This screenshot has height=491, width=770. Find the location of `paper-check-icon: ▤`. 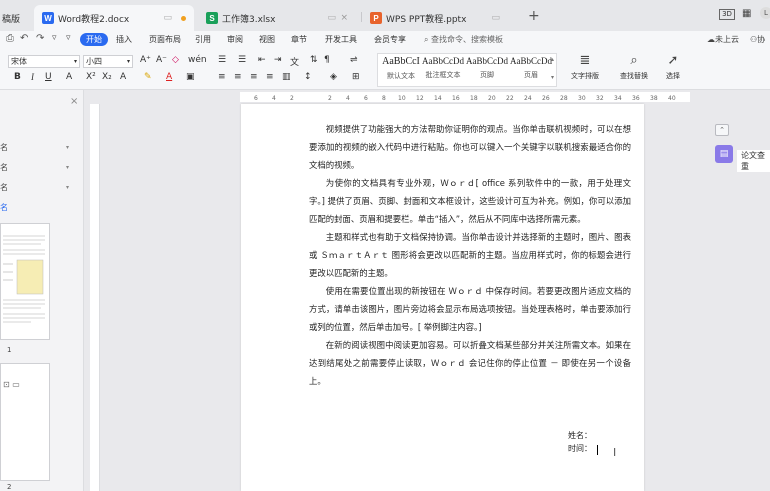

paper-check-icon: ▤ is located at coordinates (724, 154).